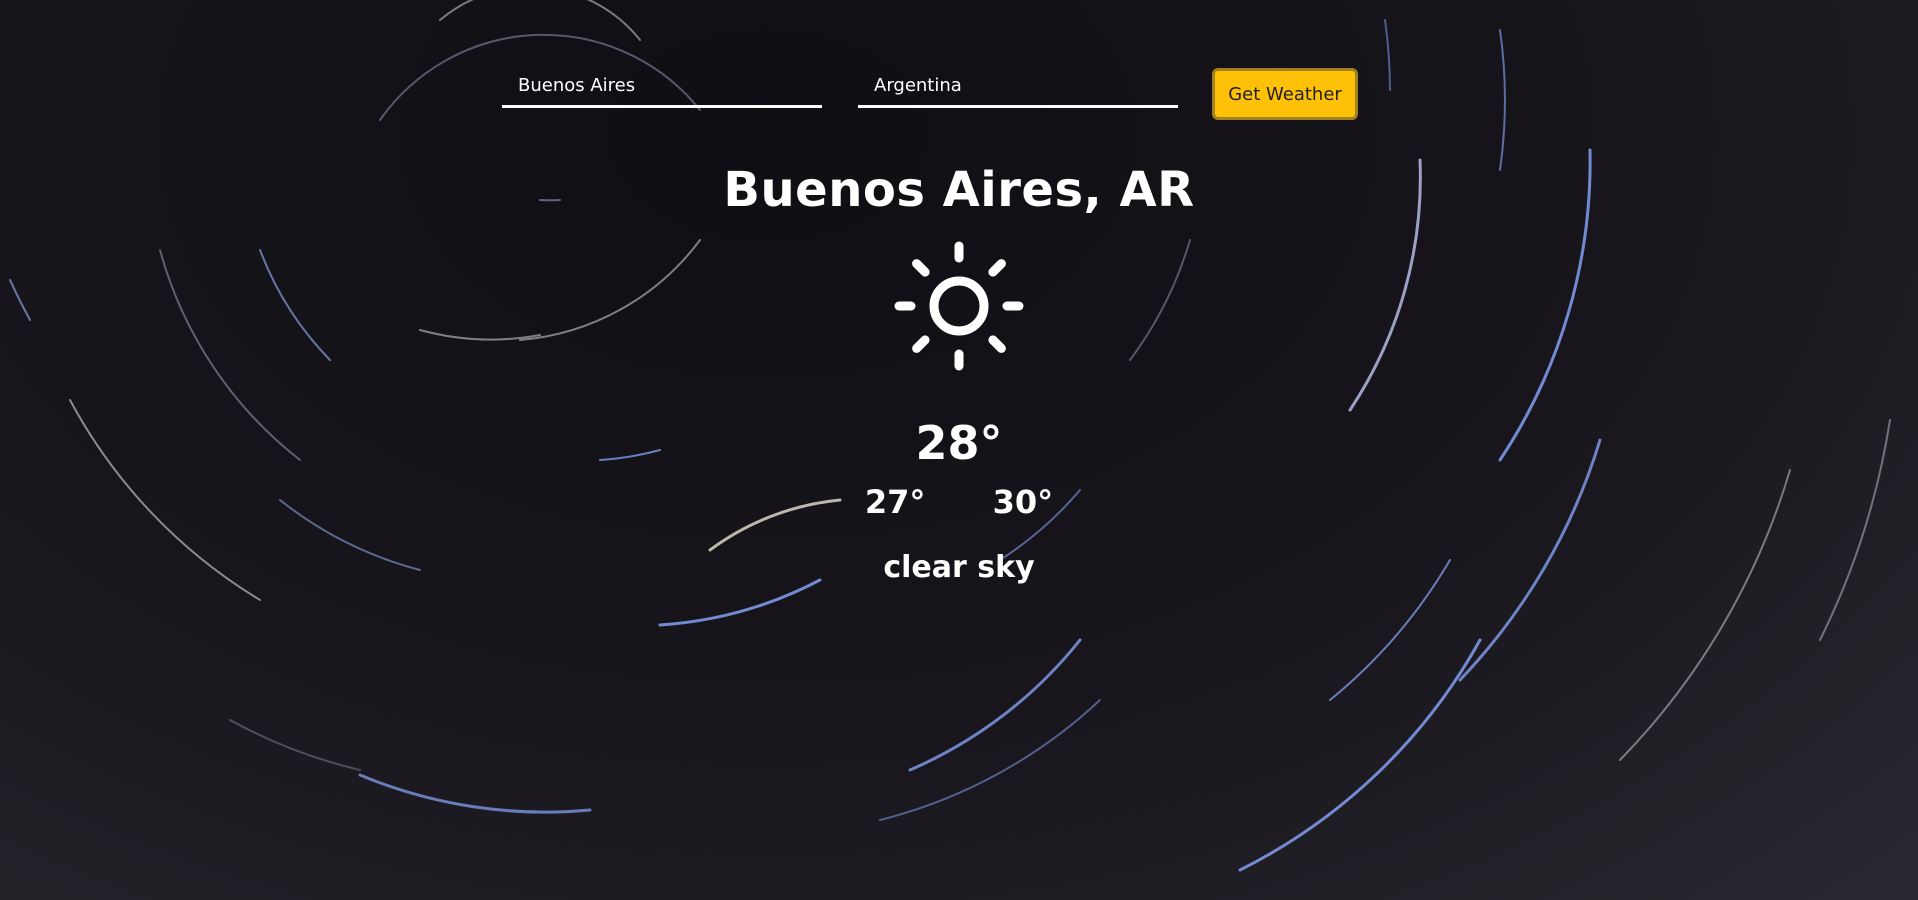  I want to click on max-temperature: 30°, so click(1023, 502).